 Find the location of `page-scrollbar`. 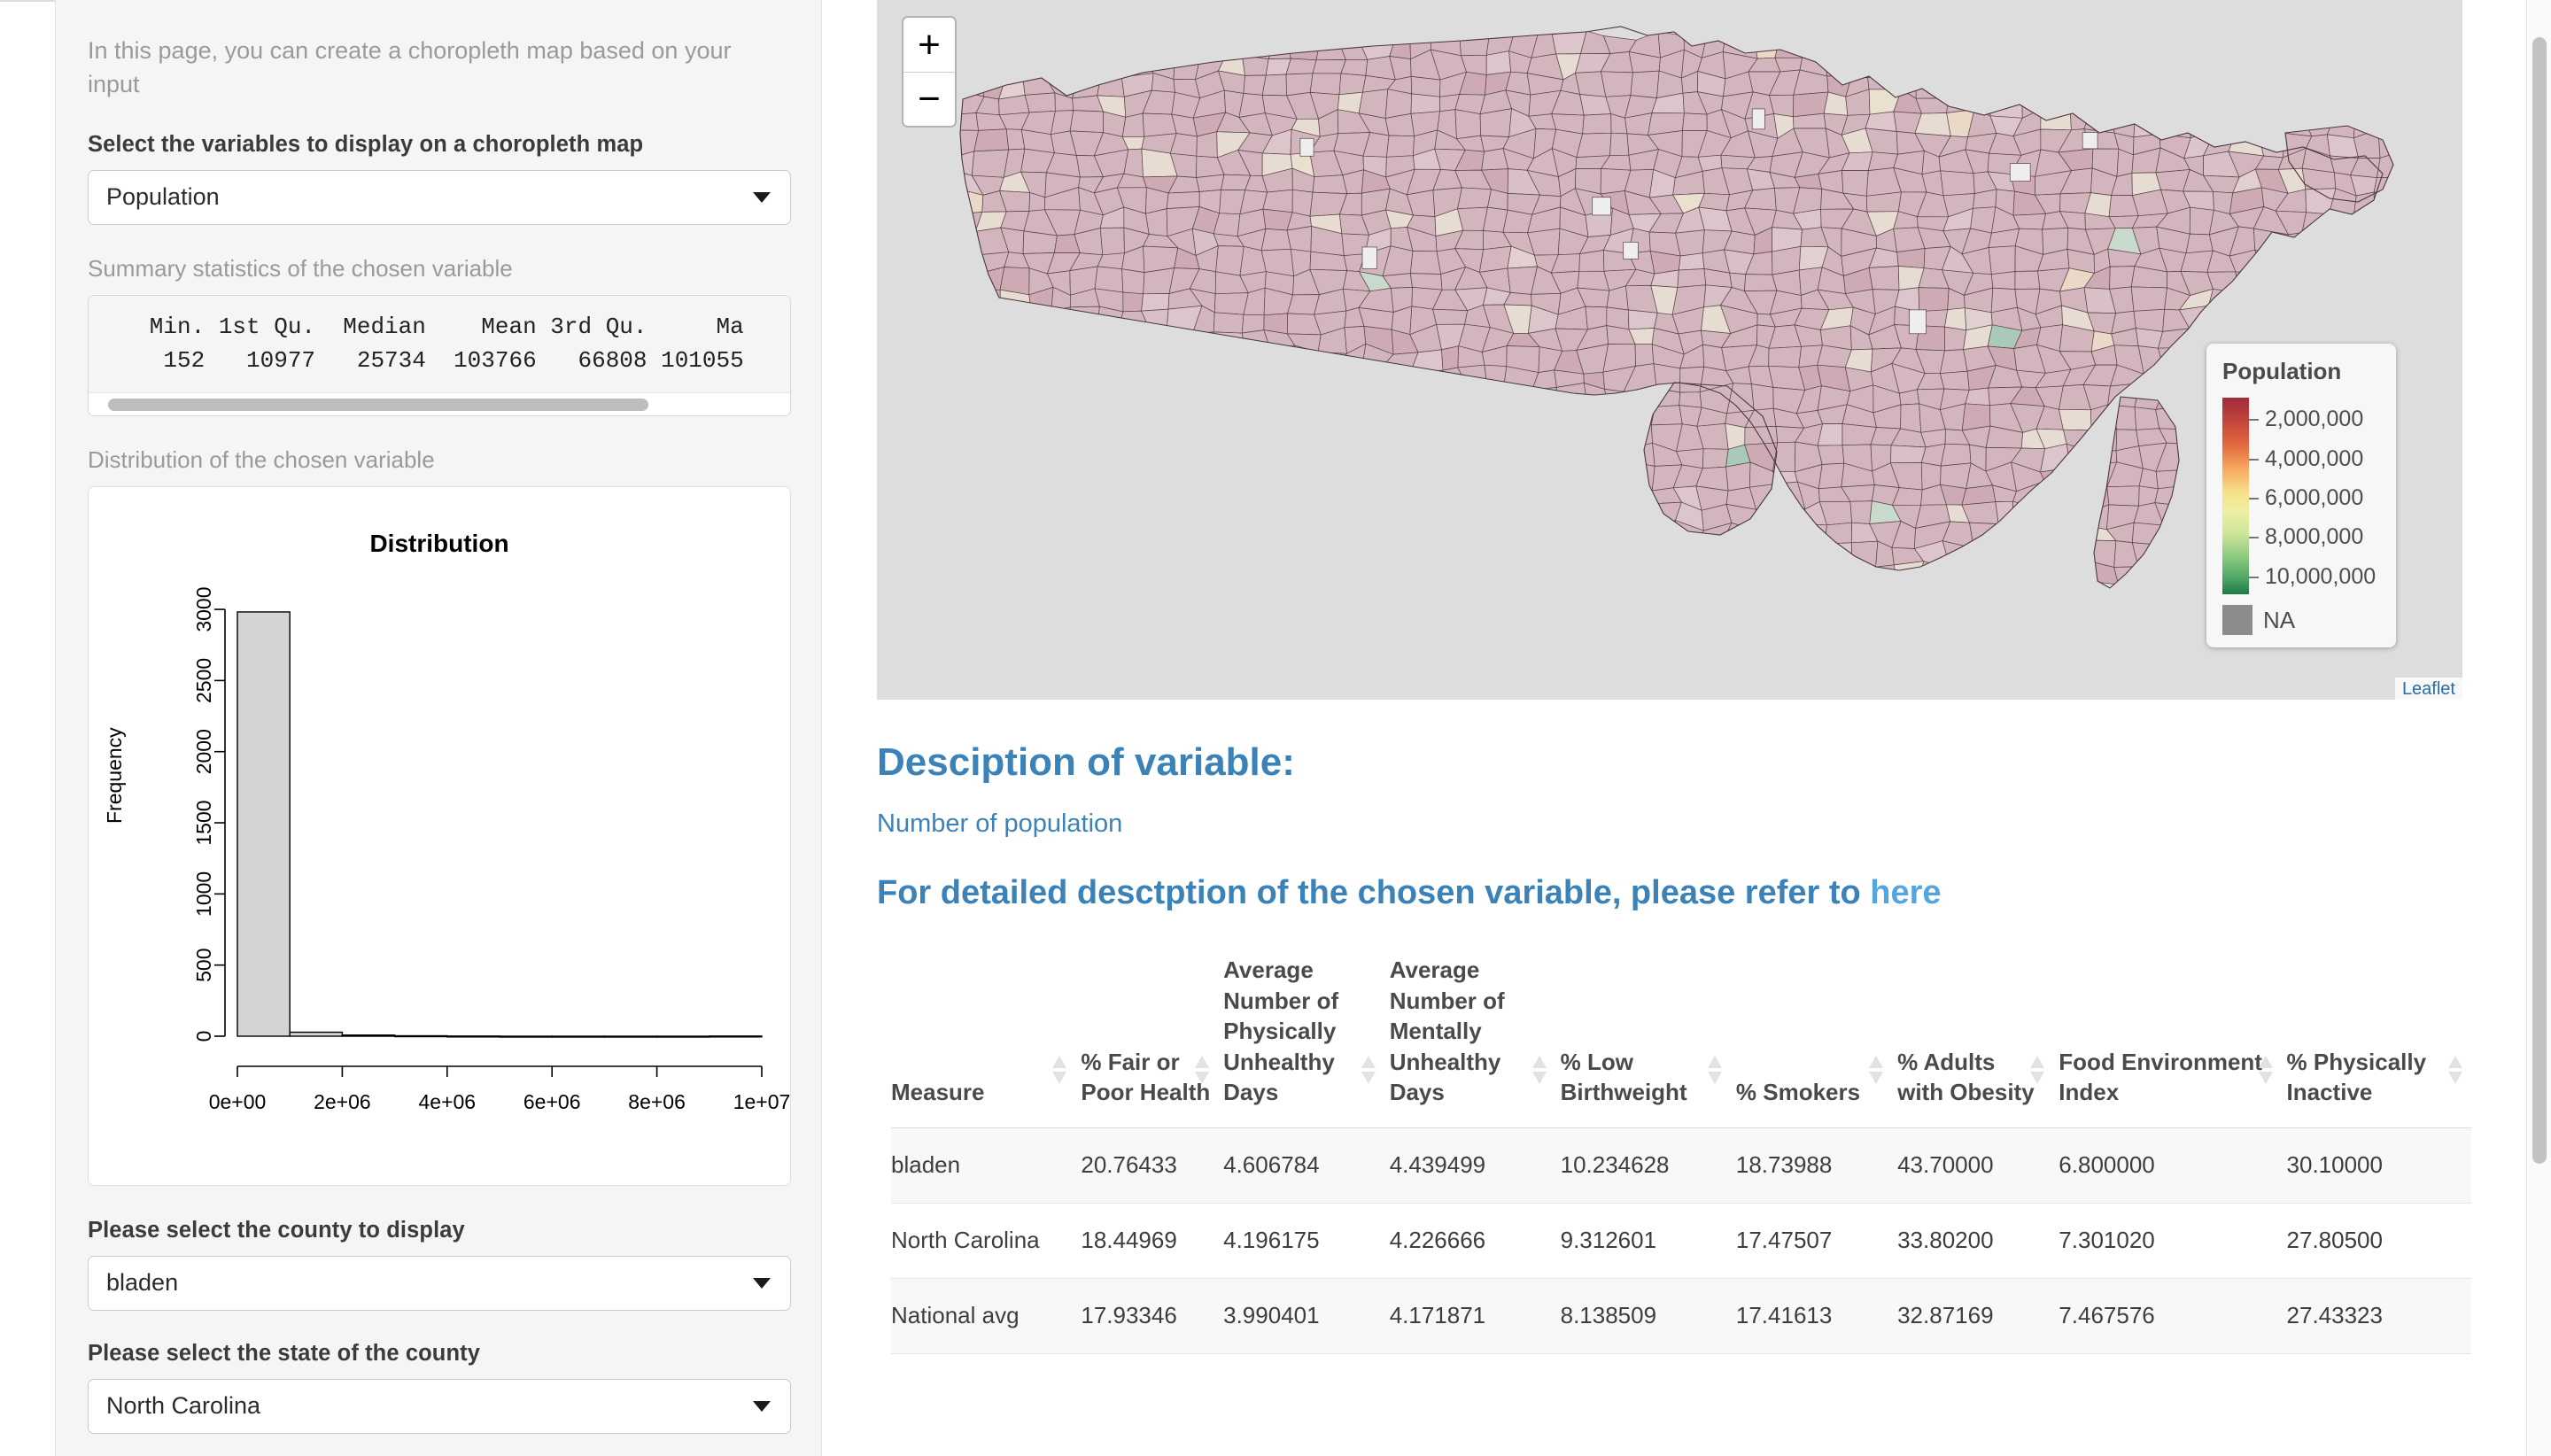

page-scrollbar is located at coordinates (2538, 728).